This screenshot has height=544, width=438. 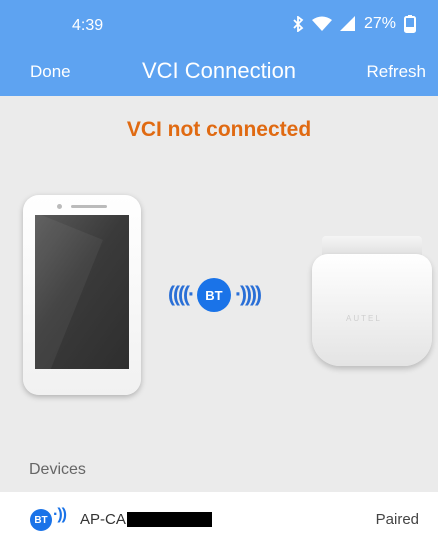 What do you see at coordinates (347, 23) in the screenshot?
I see `signal-icon` at bounding box center [347, 23].